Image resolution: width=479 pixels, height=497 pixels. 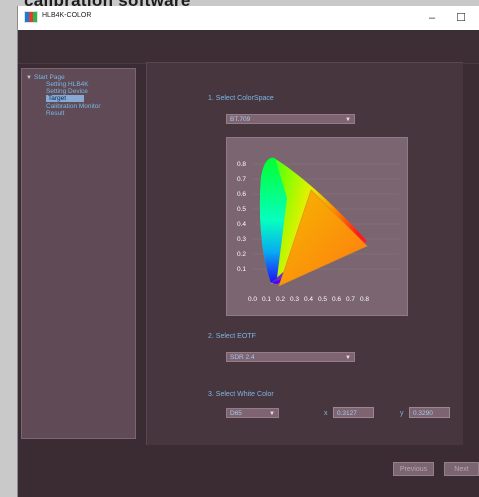 I want to click on colorspace-select: BT.709 ▼, so click(x=290, y=119).